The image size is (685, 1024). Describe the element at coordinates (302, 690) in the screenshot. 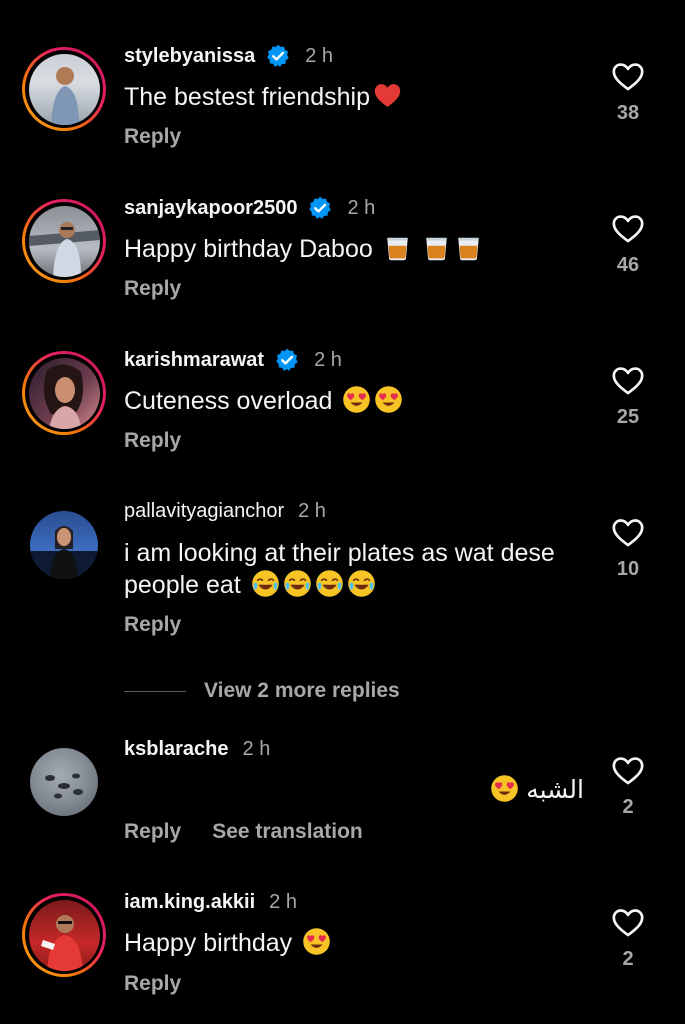

I see `view-more-replies-label: View 2 more replies` at that location.